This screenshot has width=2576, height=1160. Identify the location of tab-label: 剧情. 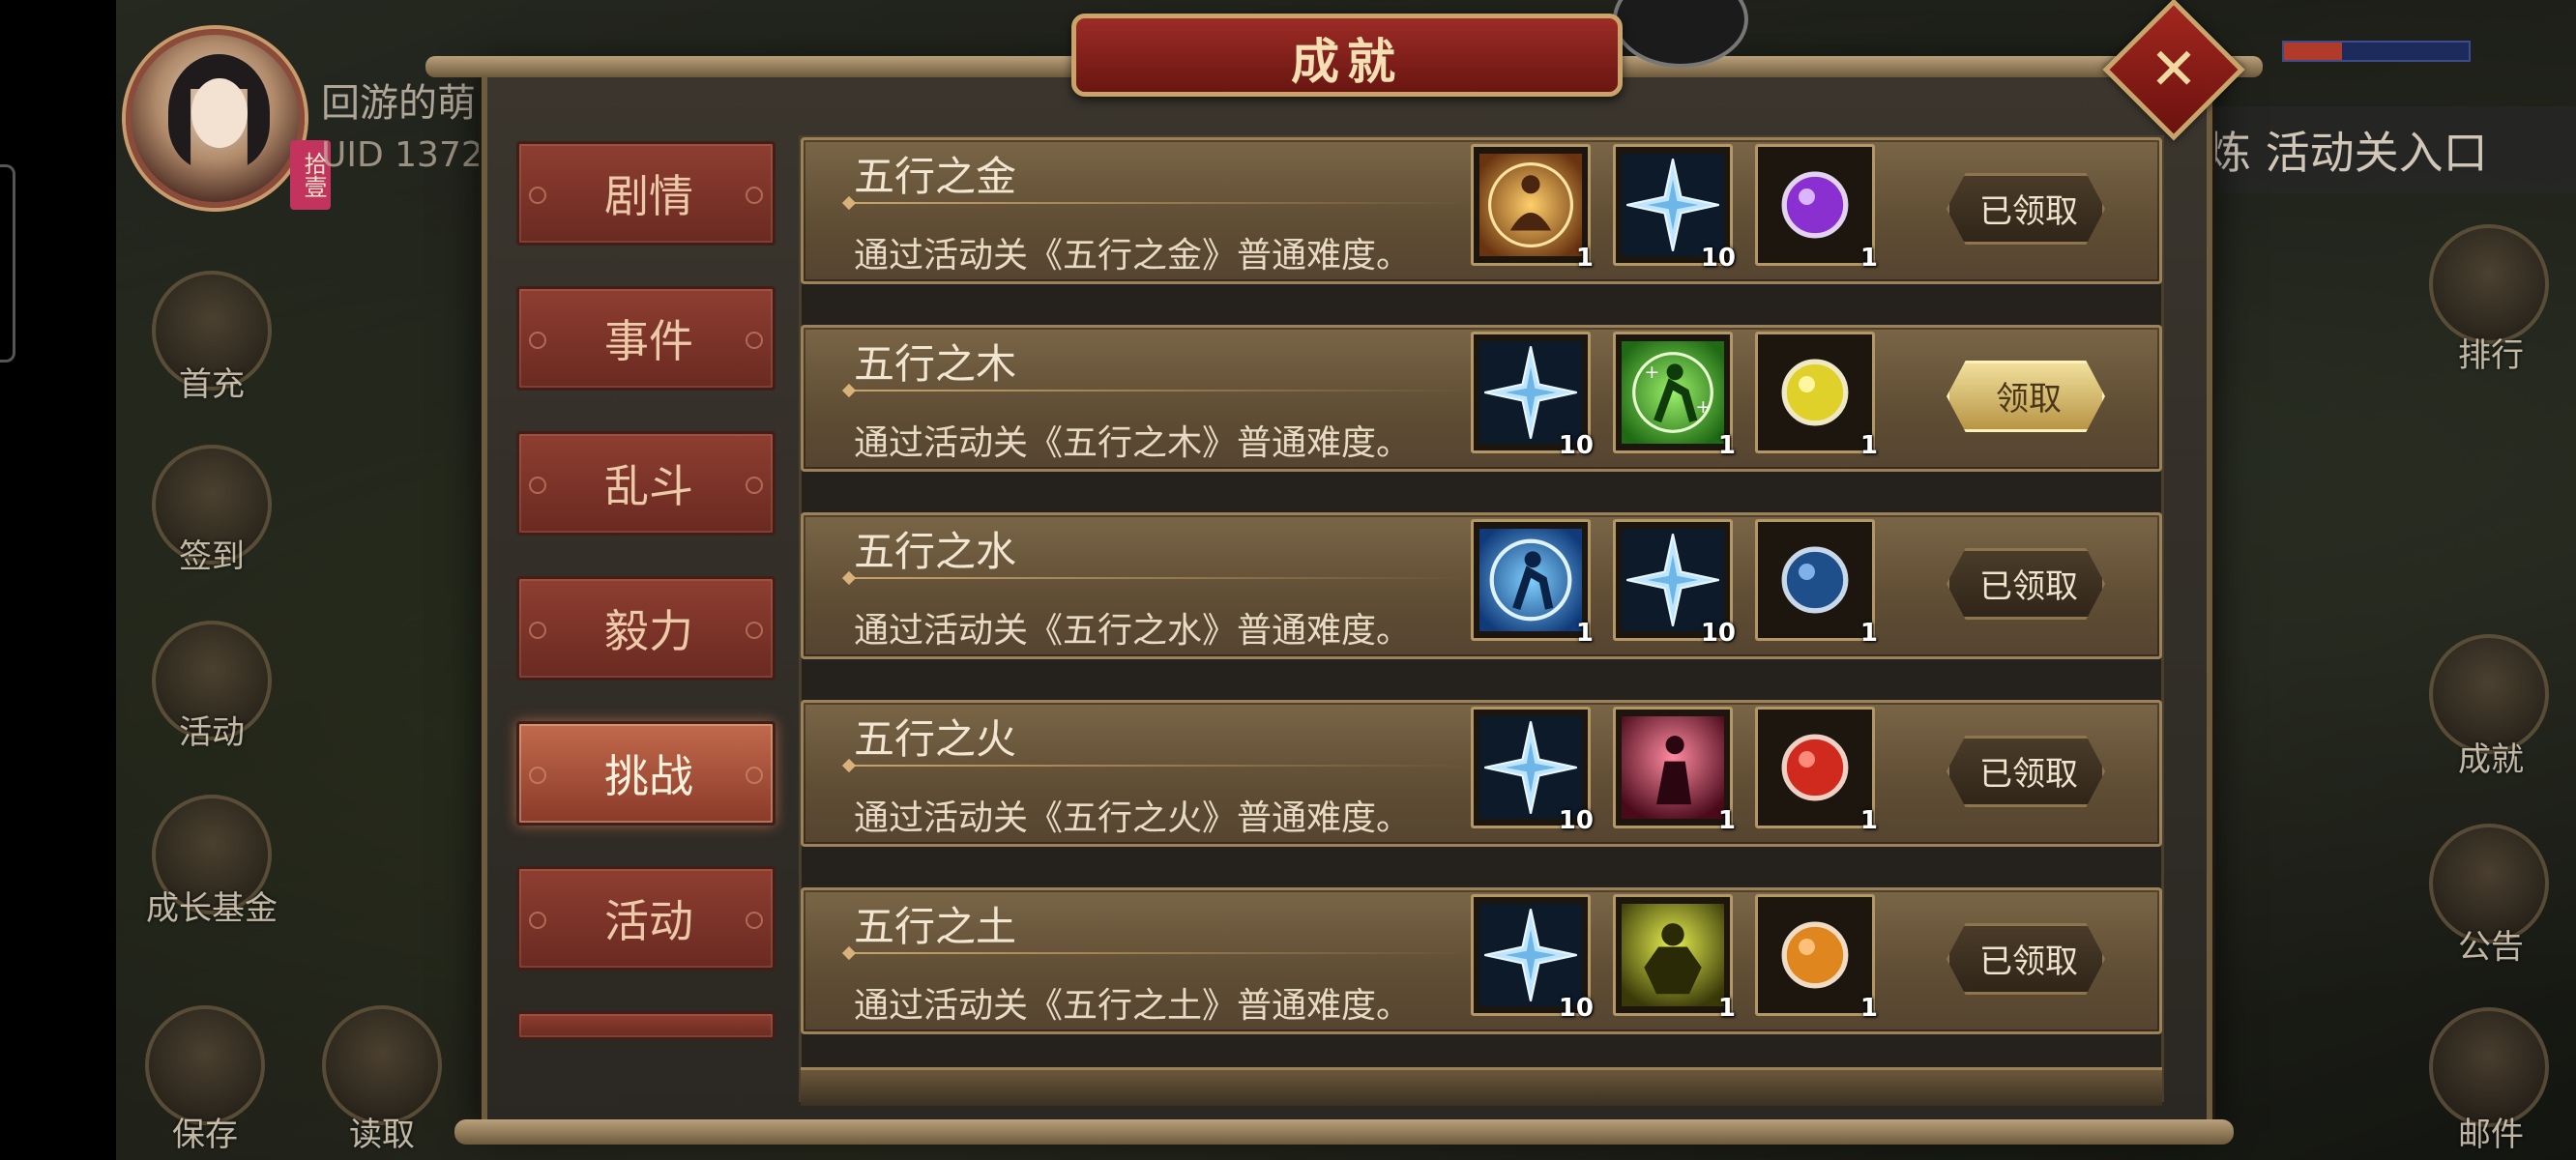
(648, 196).